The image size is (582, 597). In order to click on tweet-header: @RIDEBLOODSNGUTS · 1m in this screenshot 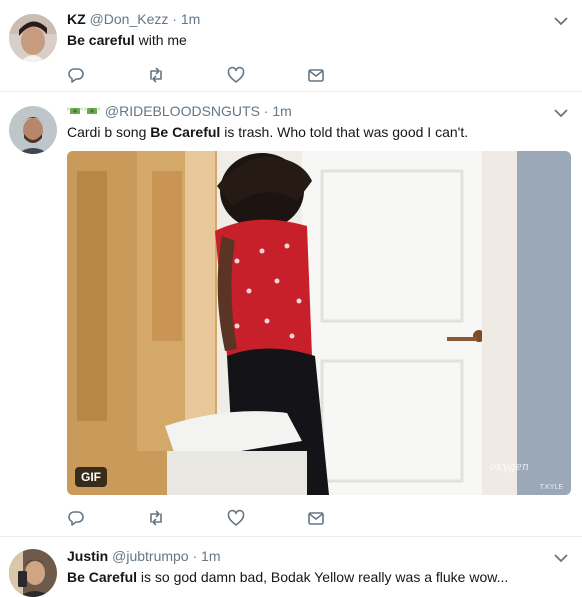, I will do `click(317, 111)`.